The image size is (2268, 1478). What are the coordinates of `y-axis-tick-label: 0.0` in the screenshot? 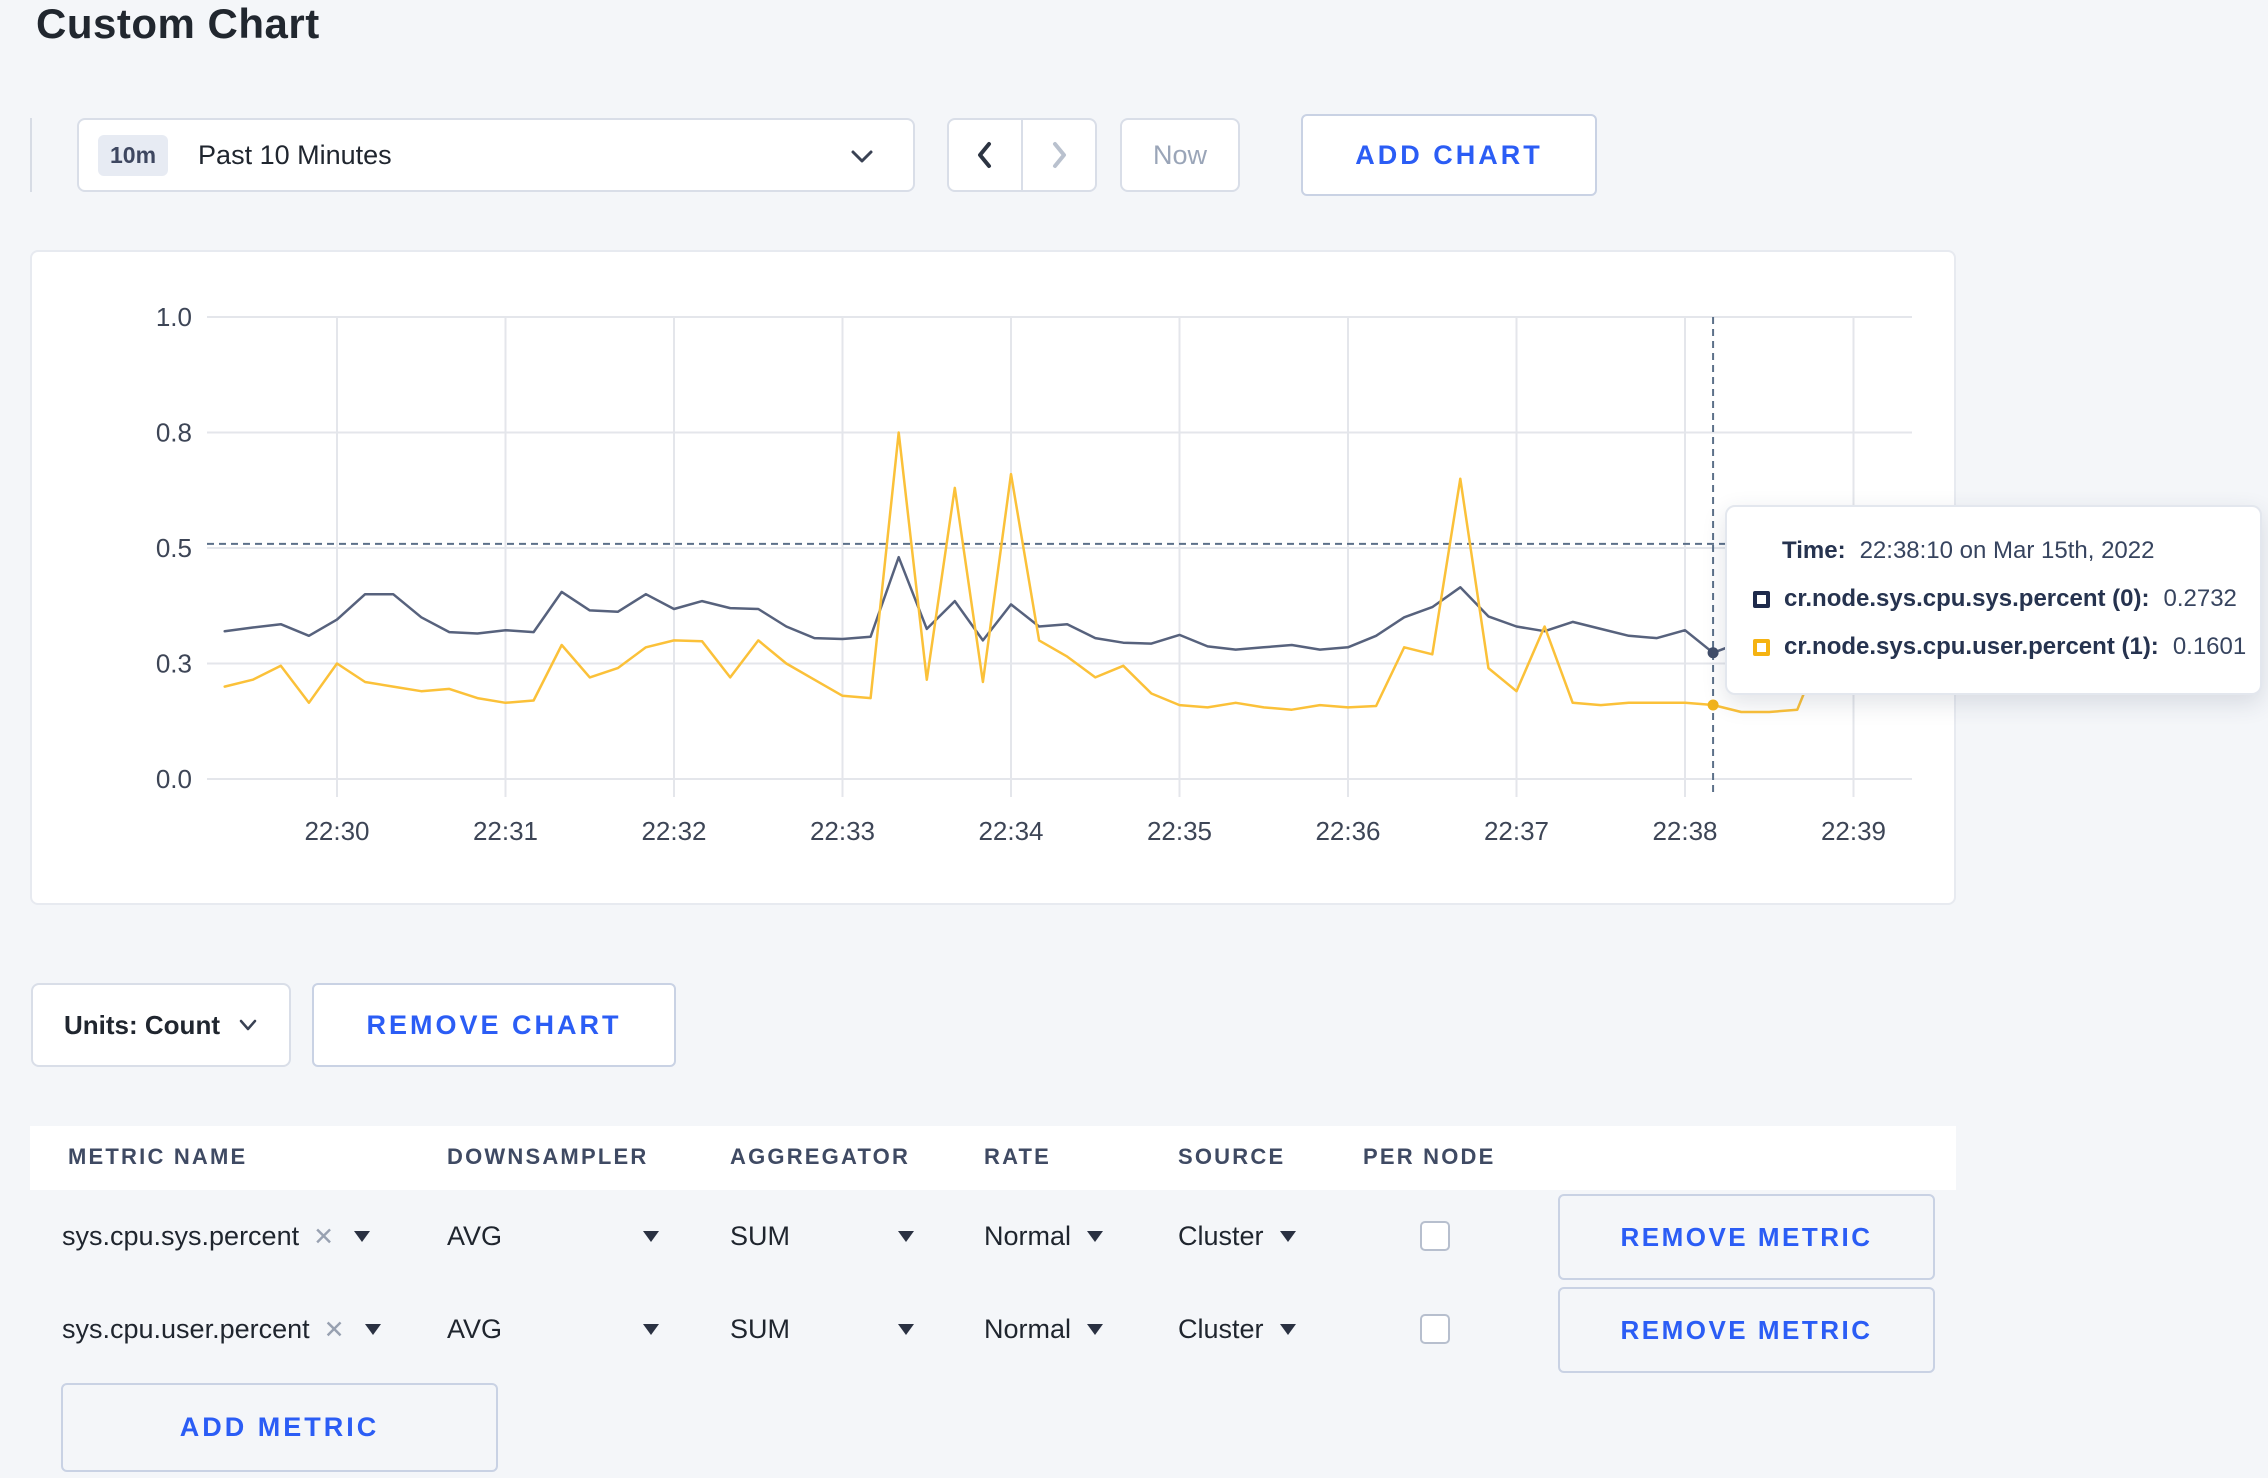 It's located at (174, 779).